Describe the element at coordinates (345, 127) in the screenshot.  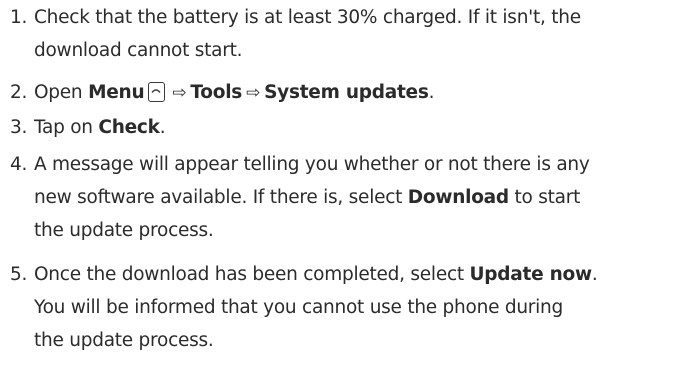
I see `step-3: 3. Tap on Check.` at that location.